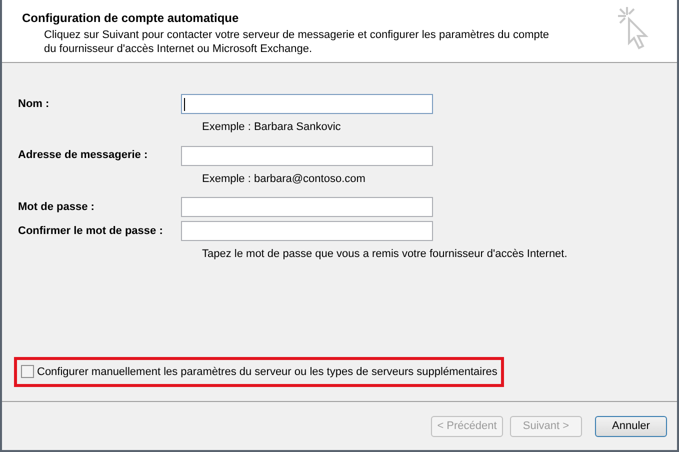  Describe the element at coordinates (57, 207) in the screenshot. I see `field-label: Mot de passe :` at that location.